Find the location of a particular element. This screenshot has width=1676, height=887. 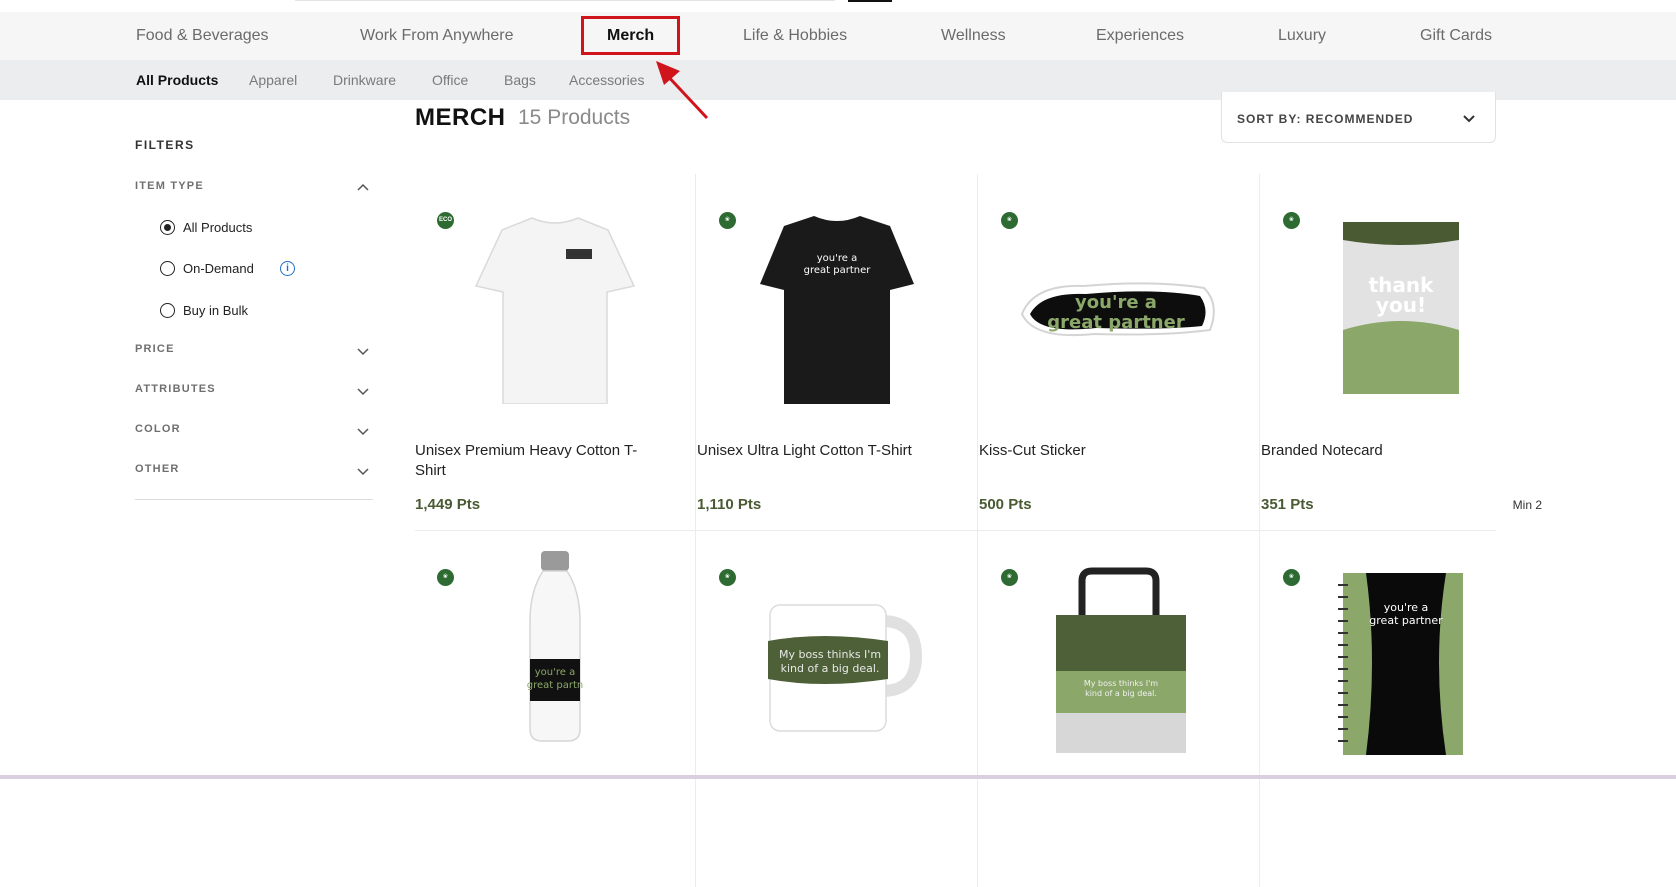

product-name: Unisex Premium Heavy Cotton T-Shirt is located at coordinates (530, 461).